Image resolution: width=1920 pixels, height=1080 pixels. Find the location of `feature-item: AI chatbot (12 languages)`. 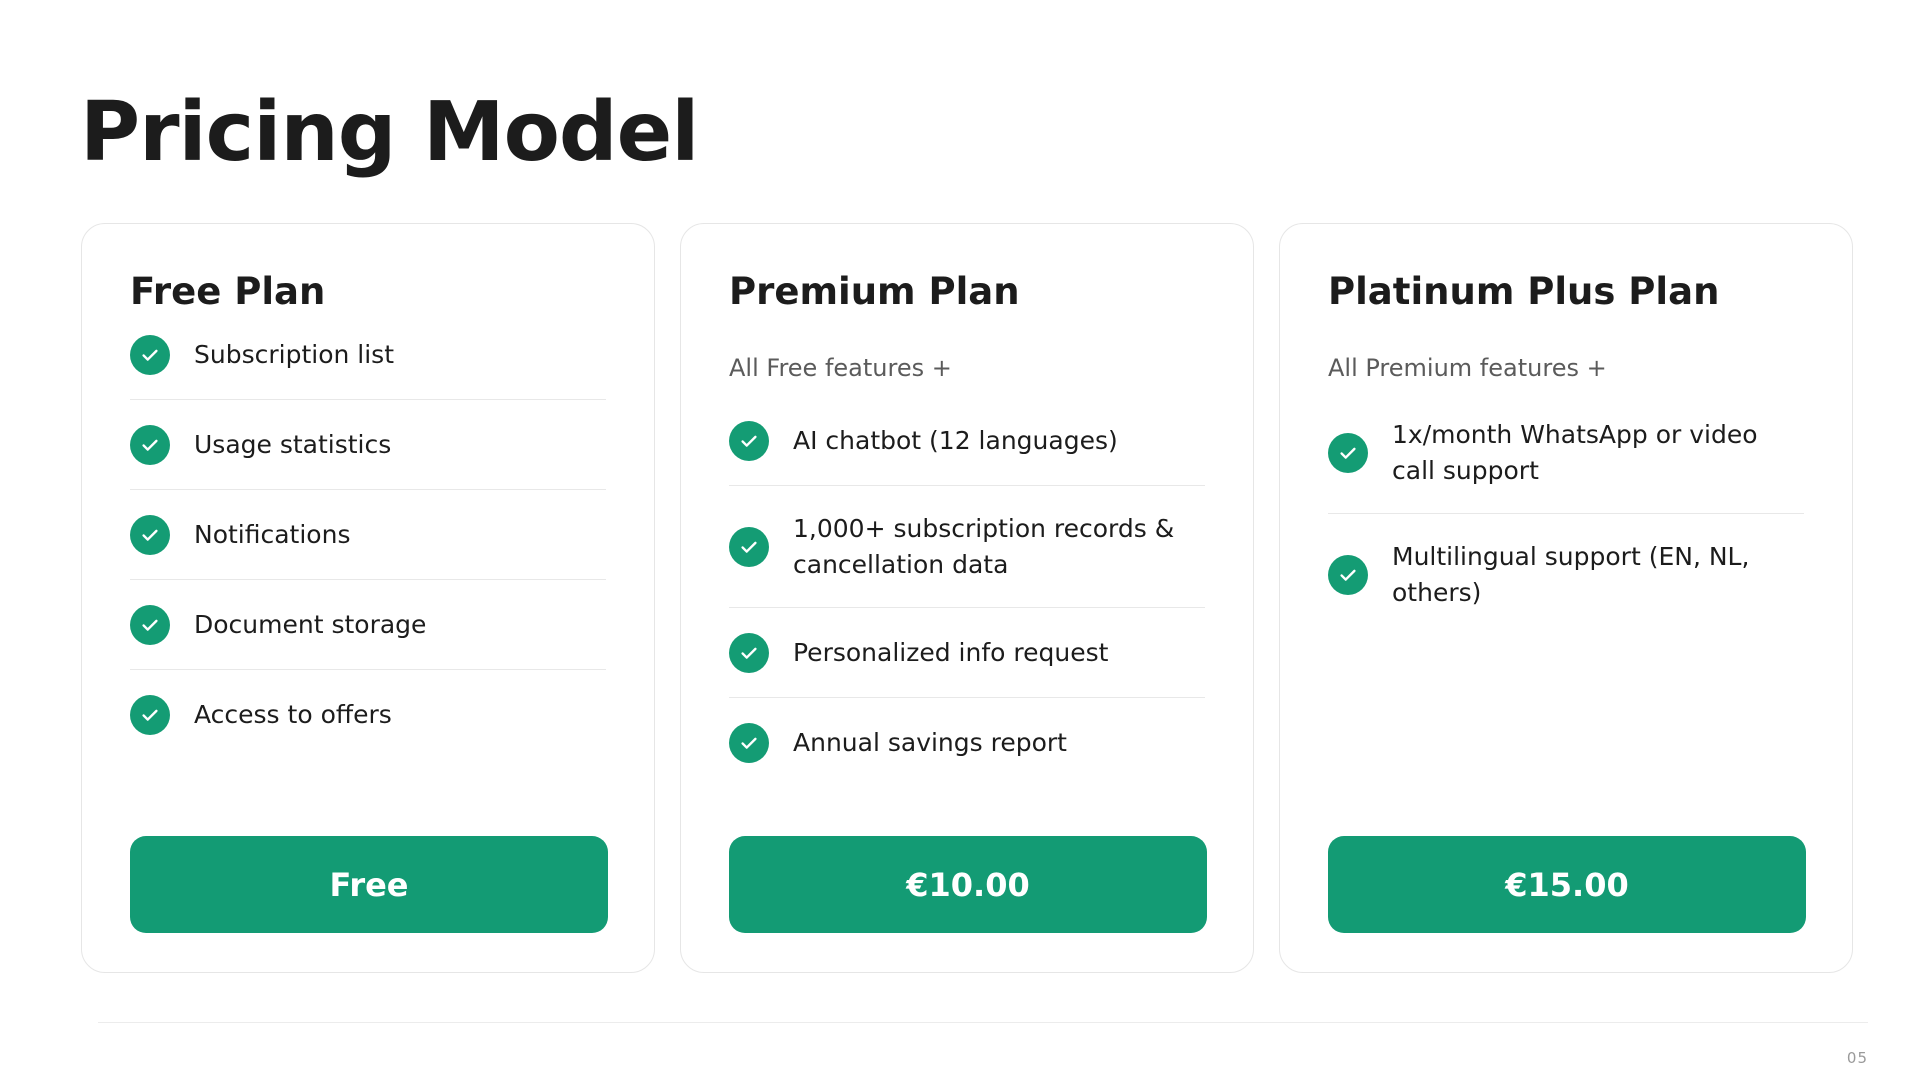

feature-item: AI chatbot (12 languages) is located at coordinates (967, 441).